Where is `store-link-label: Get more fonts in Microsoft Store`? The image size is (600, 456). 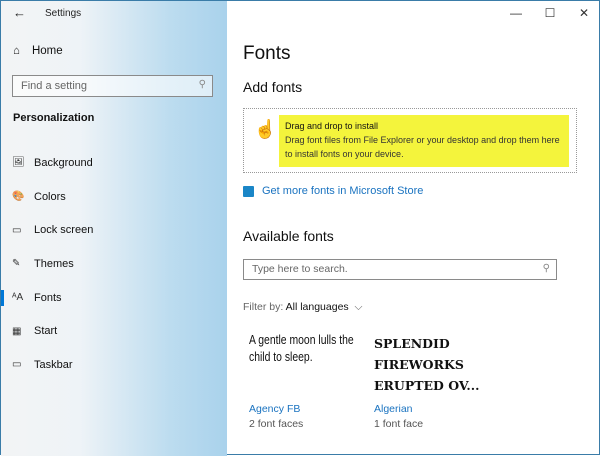
store-link-label: Get more fonts in Microsoft Store is located at coordinates (343, 191).